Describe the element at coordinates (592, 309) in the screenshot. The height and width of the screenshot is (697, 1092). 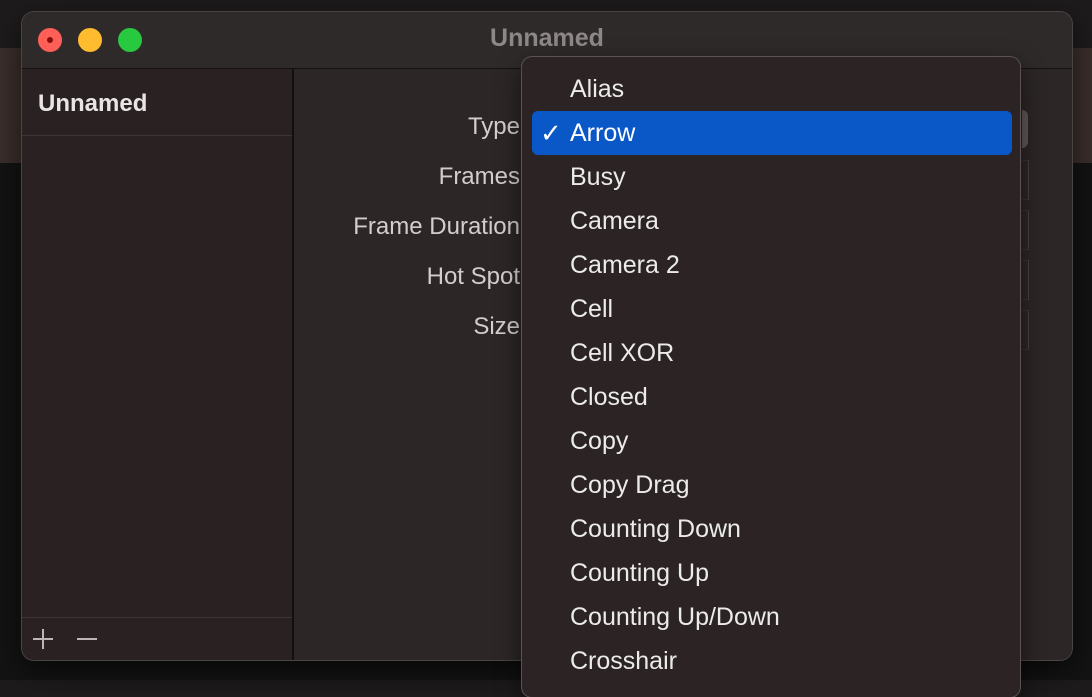
I see `menu-item-label: Cell` at that location.